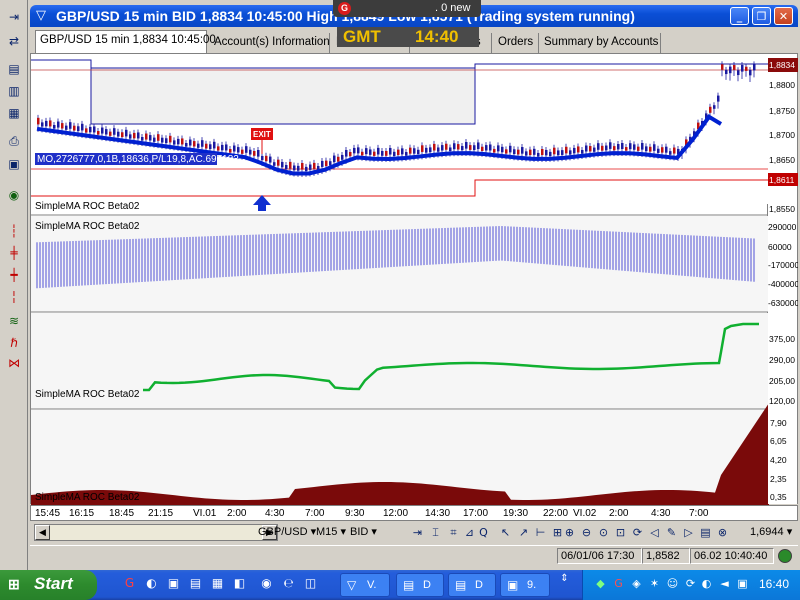  I want to click on cursor-icon: ⌶, so click(435, 532).